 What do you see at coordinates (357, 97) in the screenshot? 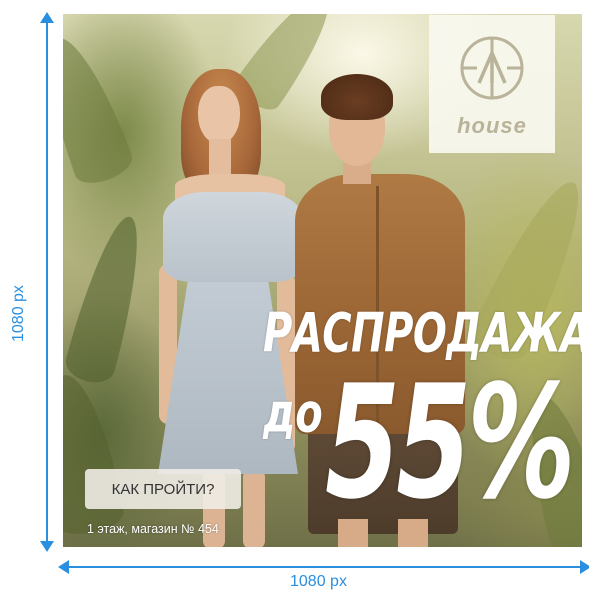
I see `man-hair` at bounding box center [357, 97].